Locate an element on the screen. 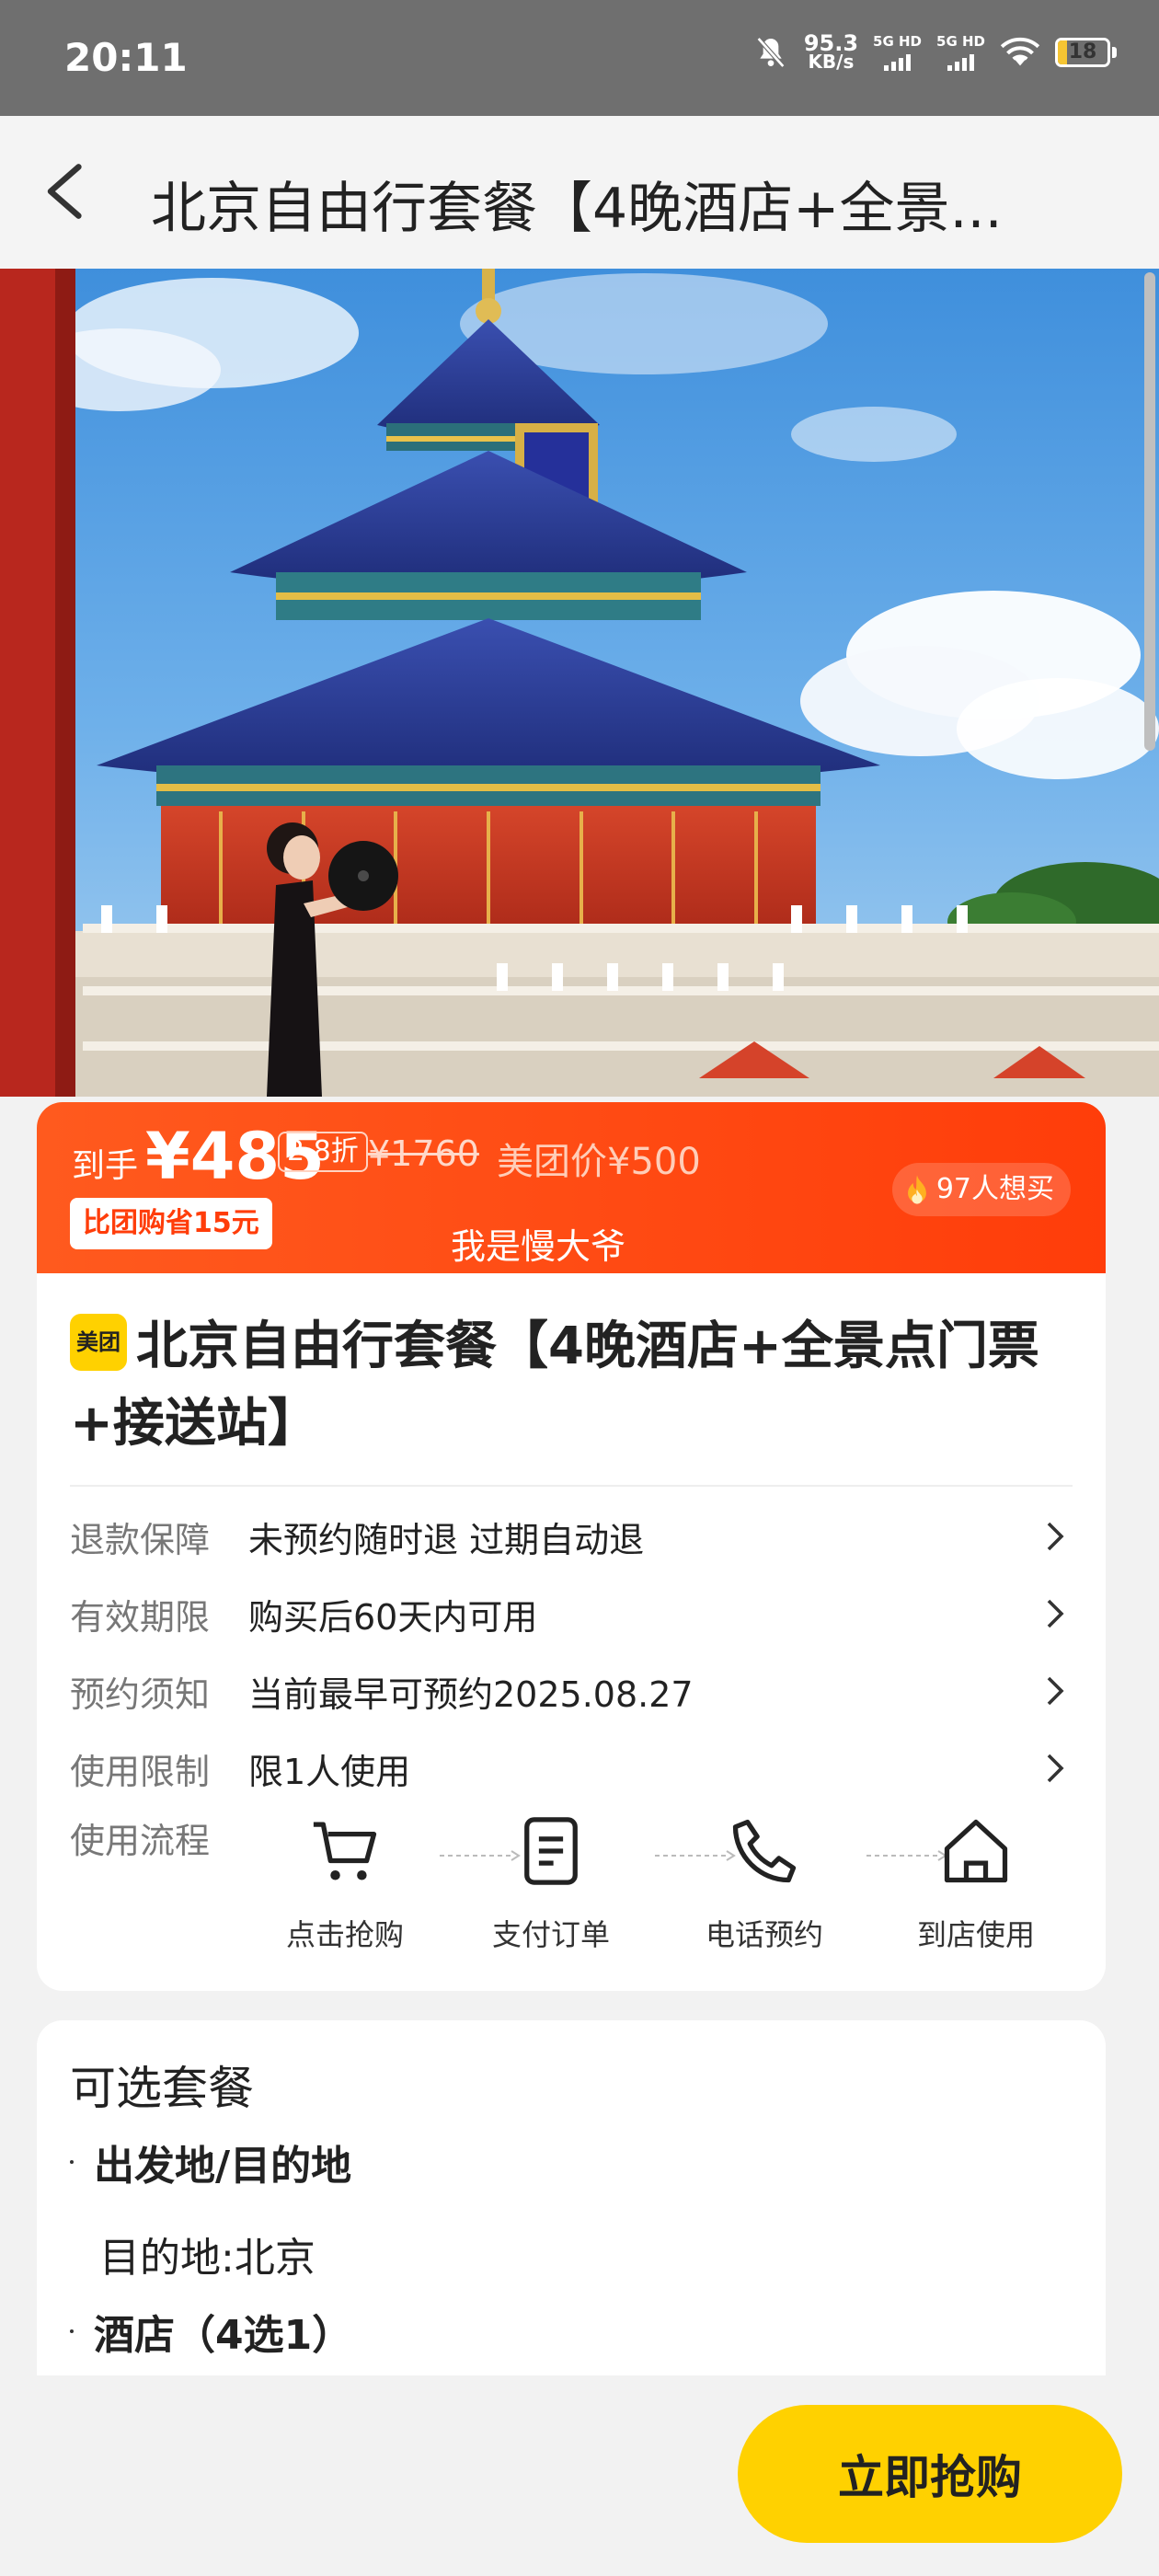 This screenshot has width=1159, height=2576. usage-flow: 点击抢购 支付订单 电话预约 到店使用 is located at coordinates (680, 1886).